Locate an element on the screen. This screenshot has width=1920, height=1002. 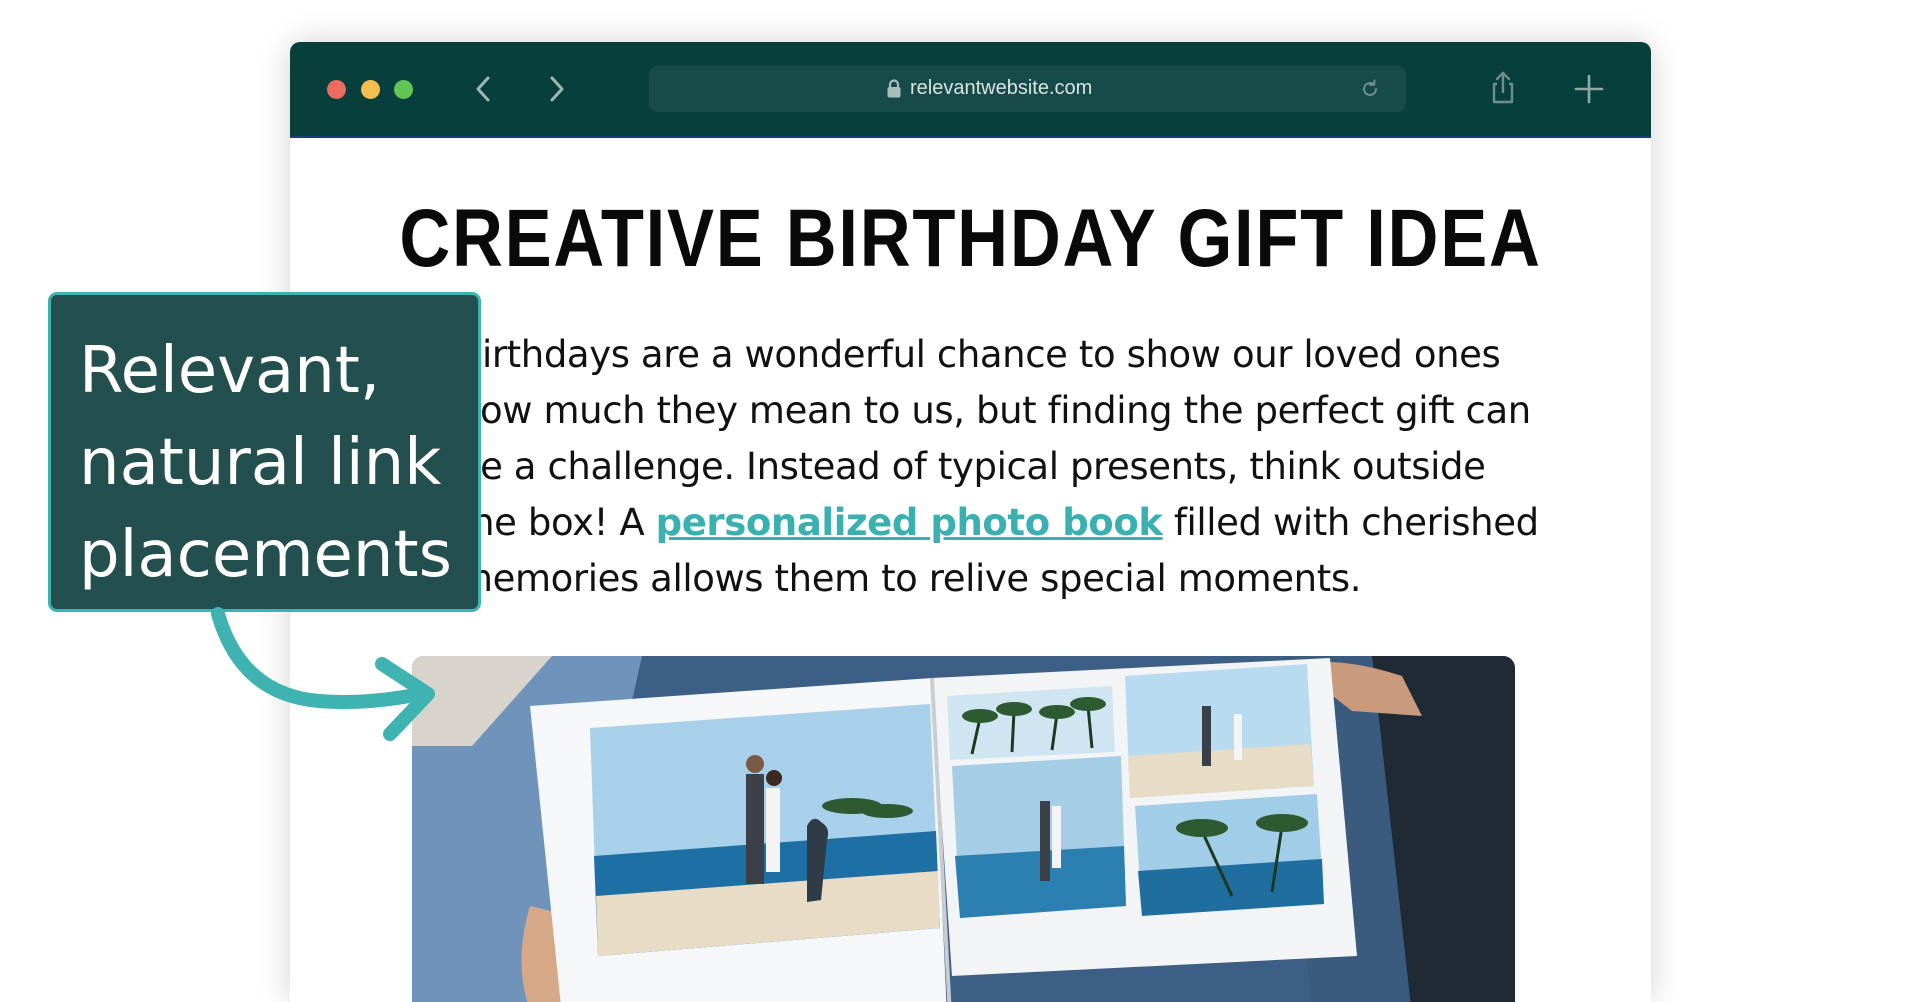
browser-toolbar: relevantwebsite.com is located at coordinates (970, 90).